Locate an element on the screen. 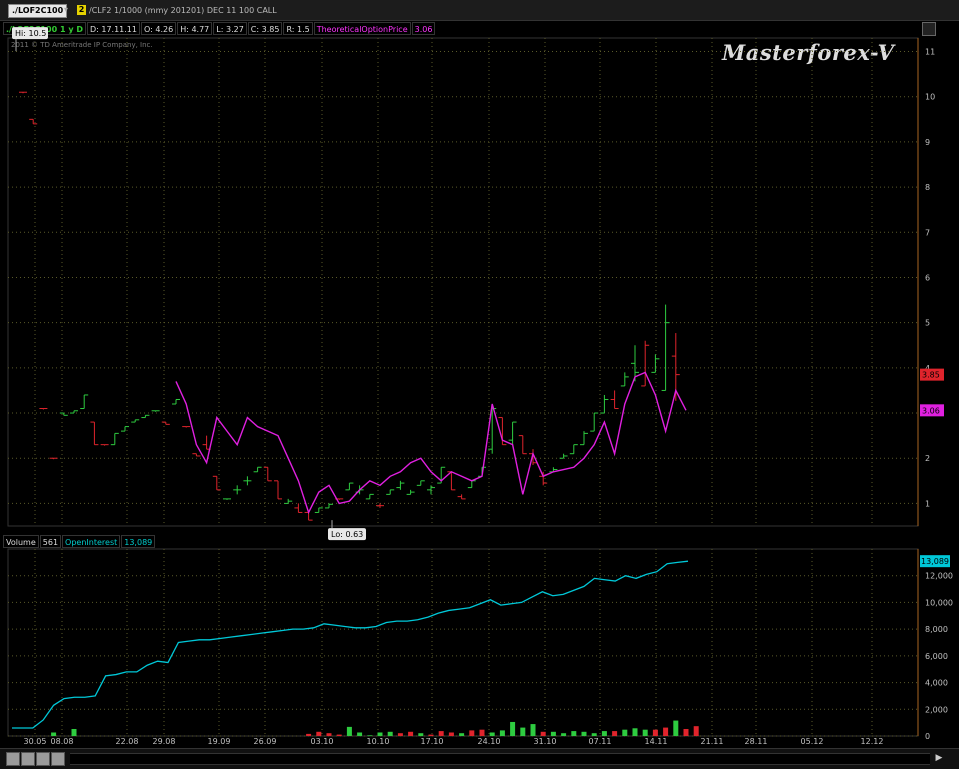  lo-label: Lo: 0.63 is located at coordinates (347, 534).